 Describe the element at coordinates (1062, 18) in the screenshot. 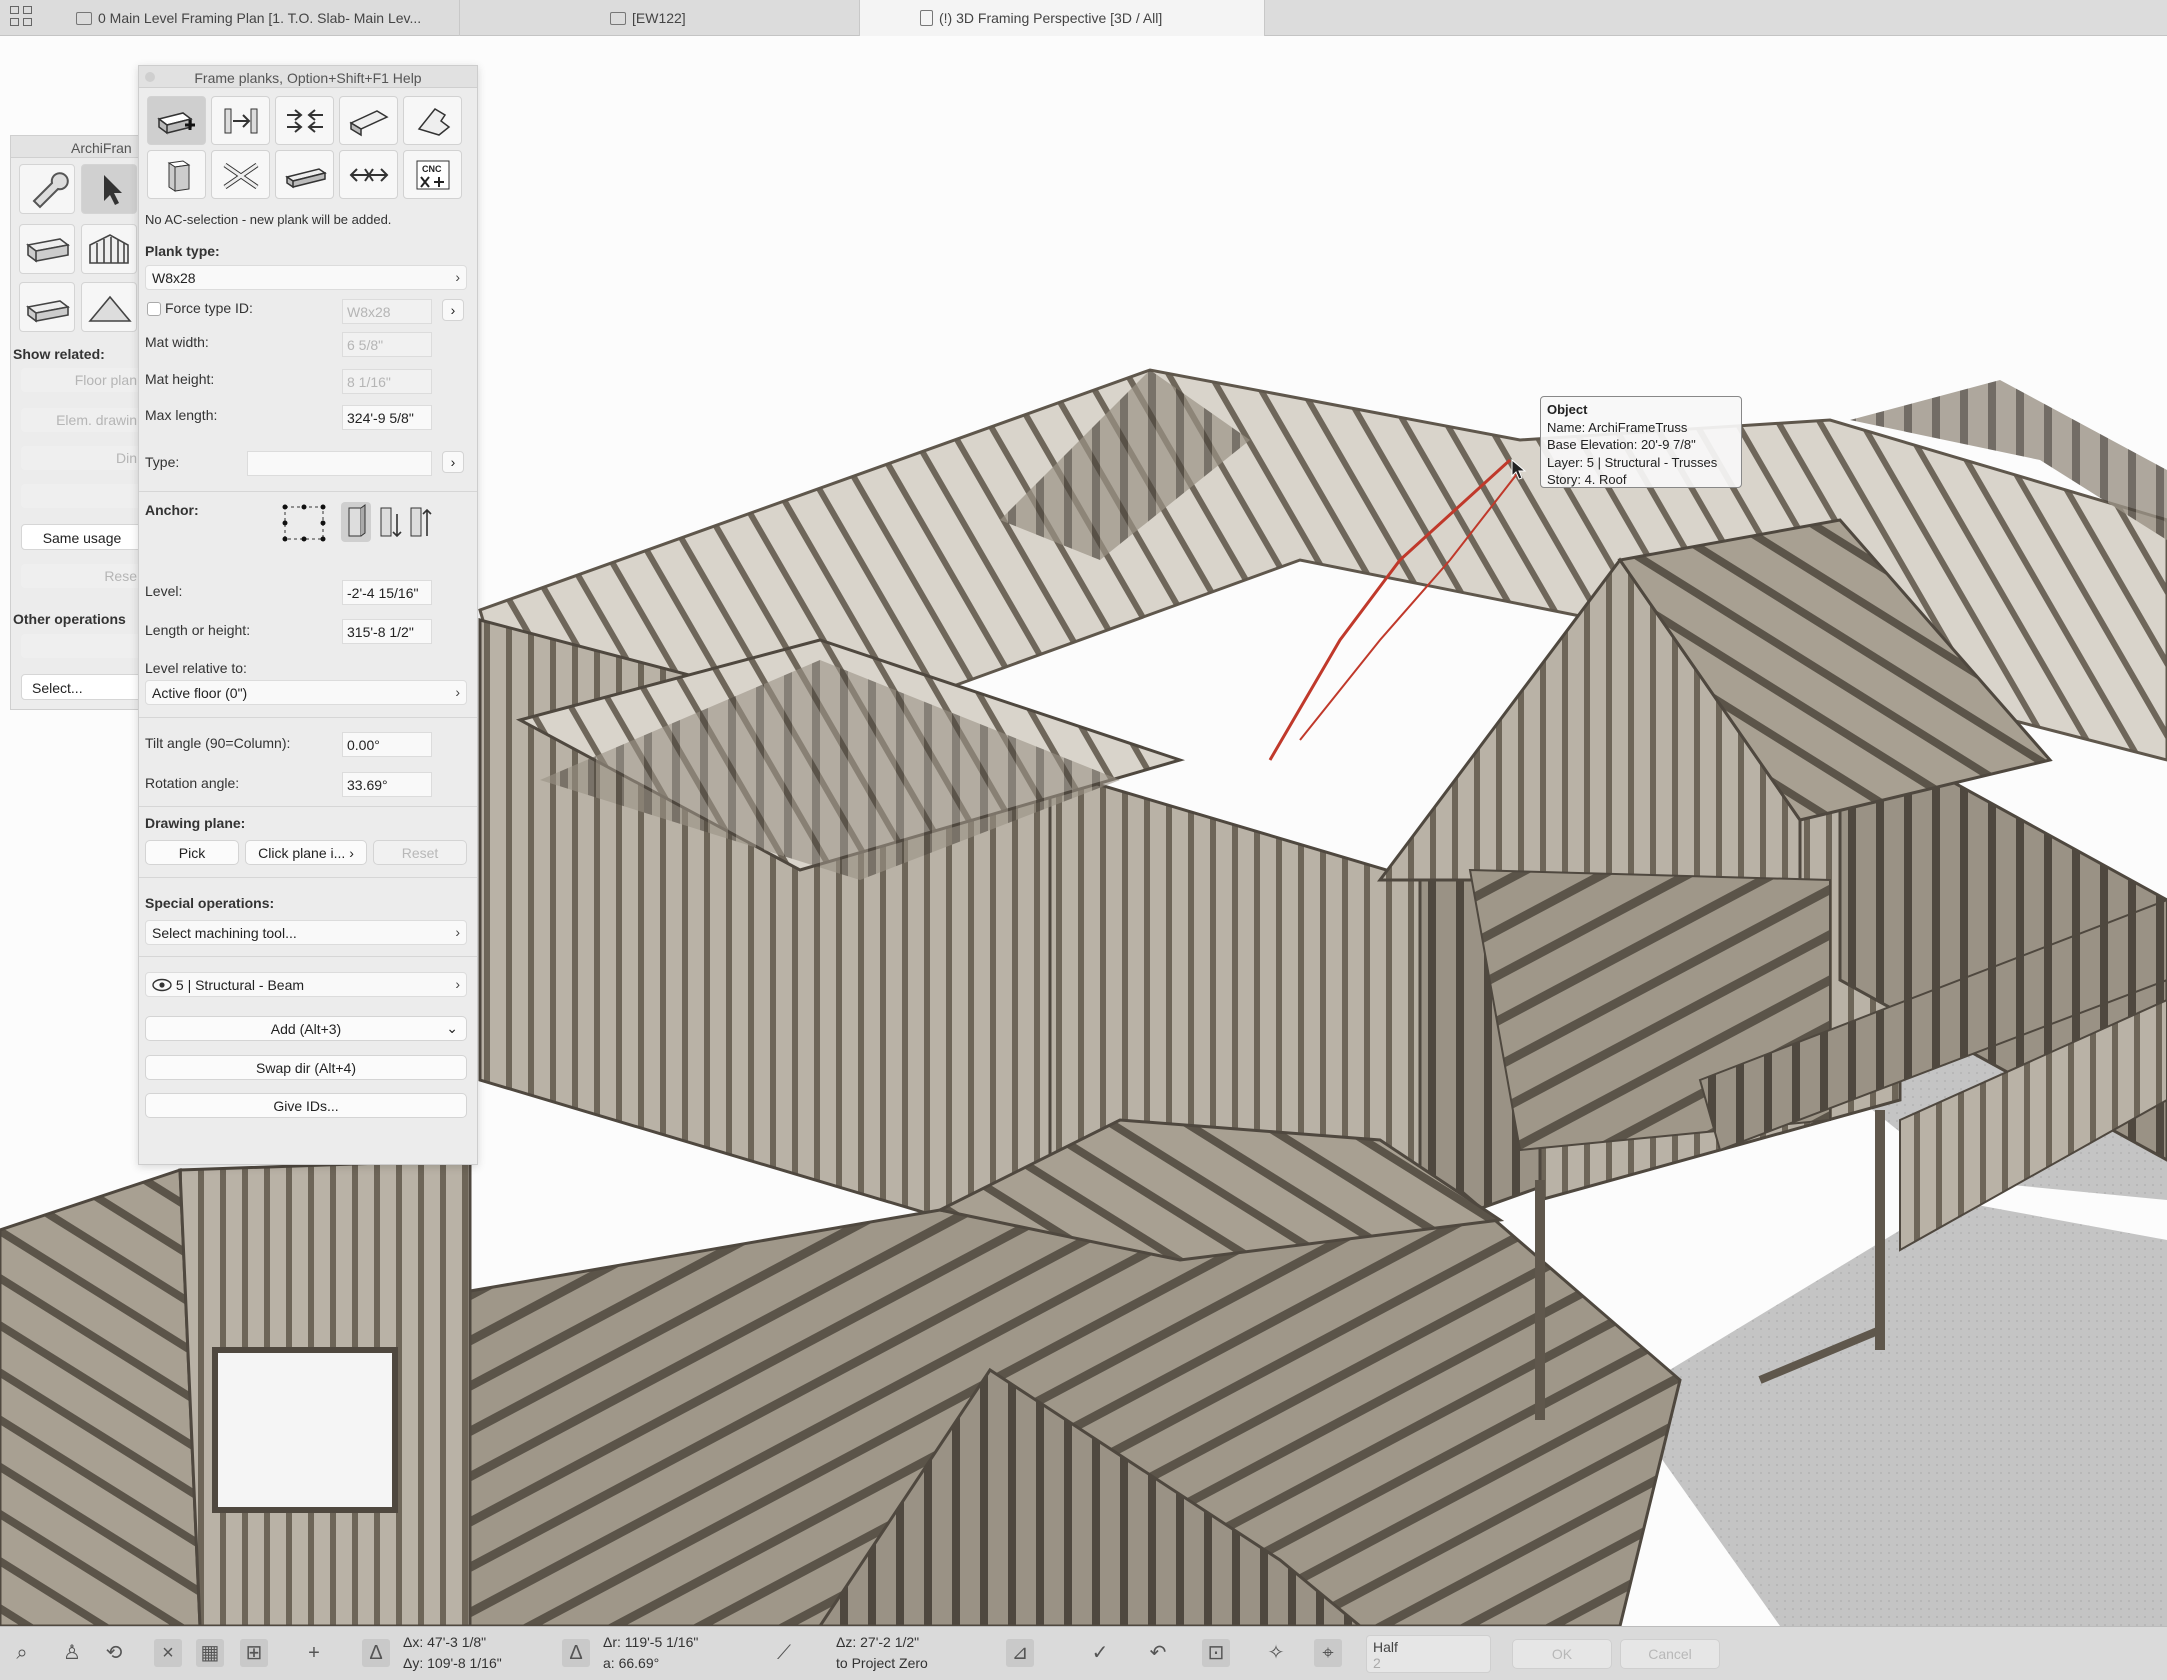

I see `tab-3d-framing-perspective: (!) 3D Framing Perspective [3D / All]` at that location.